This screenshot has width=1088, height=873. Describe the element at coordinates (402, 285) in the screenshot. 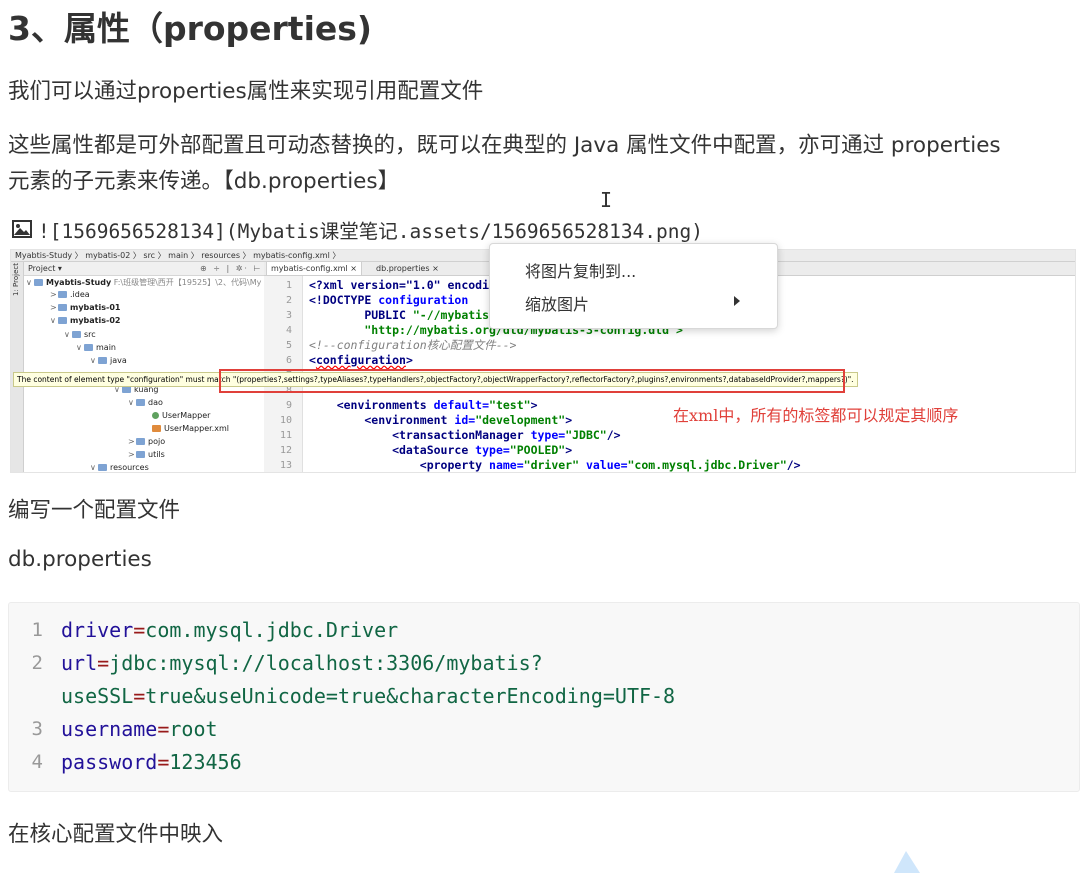

I see `code-line: <?xml version="1.0" encodin` at that location.